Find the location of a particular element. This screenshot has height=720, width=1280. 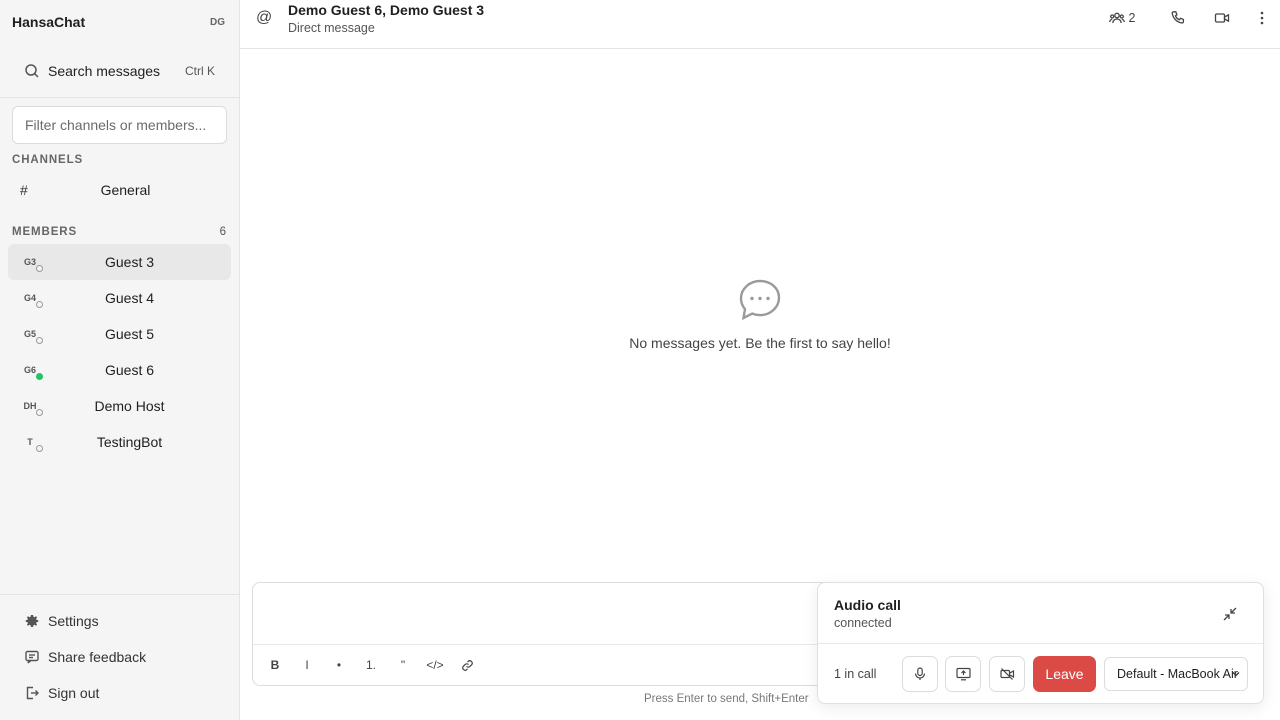

member-item-demo-host: DH Demo Host is located at coordinates (119, 406).